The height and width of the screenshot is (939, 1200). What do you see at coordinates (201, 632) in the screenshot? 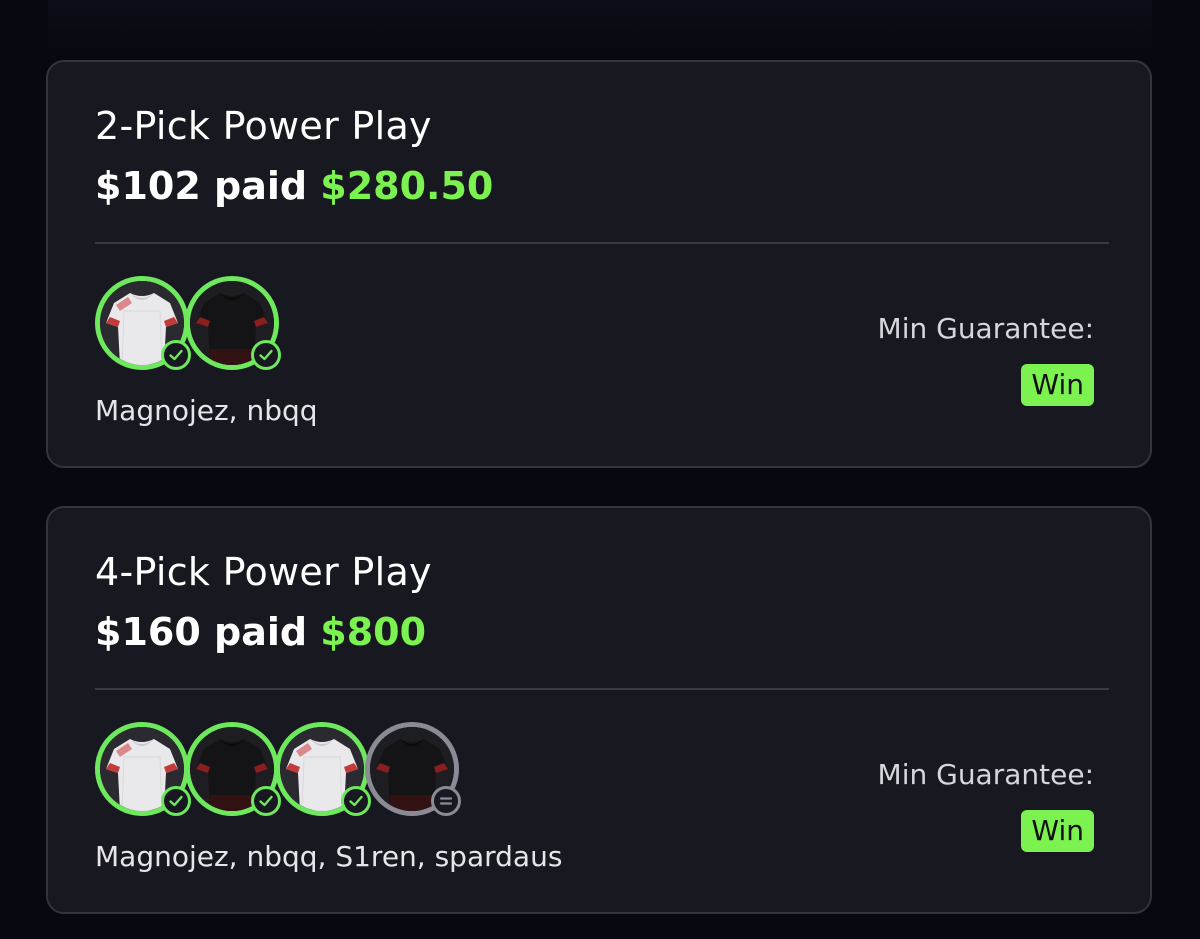
I see `paid-amount: $160 paid` at bounding box center [201, 632].